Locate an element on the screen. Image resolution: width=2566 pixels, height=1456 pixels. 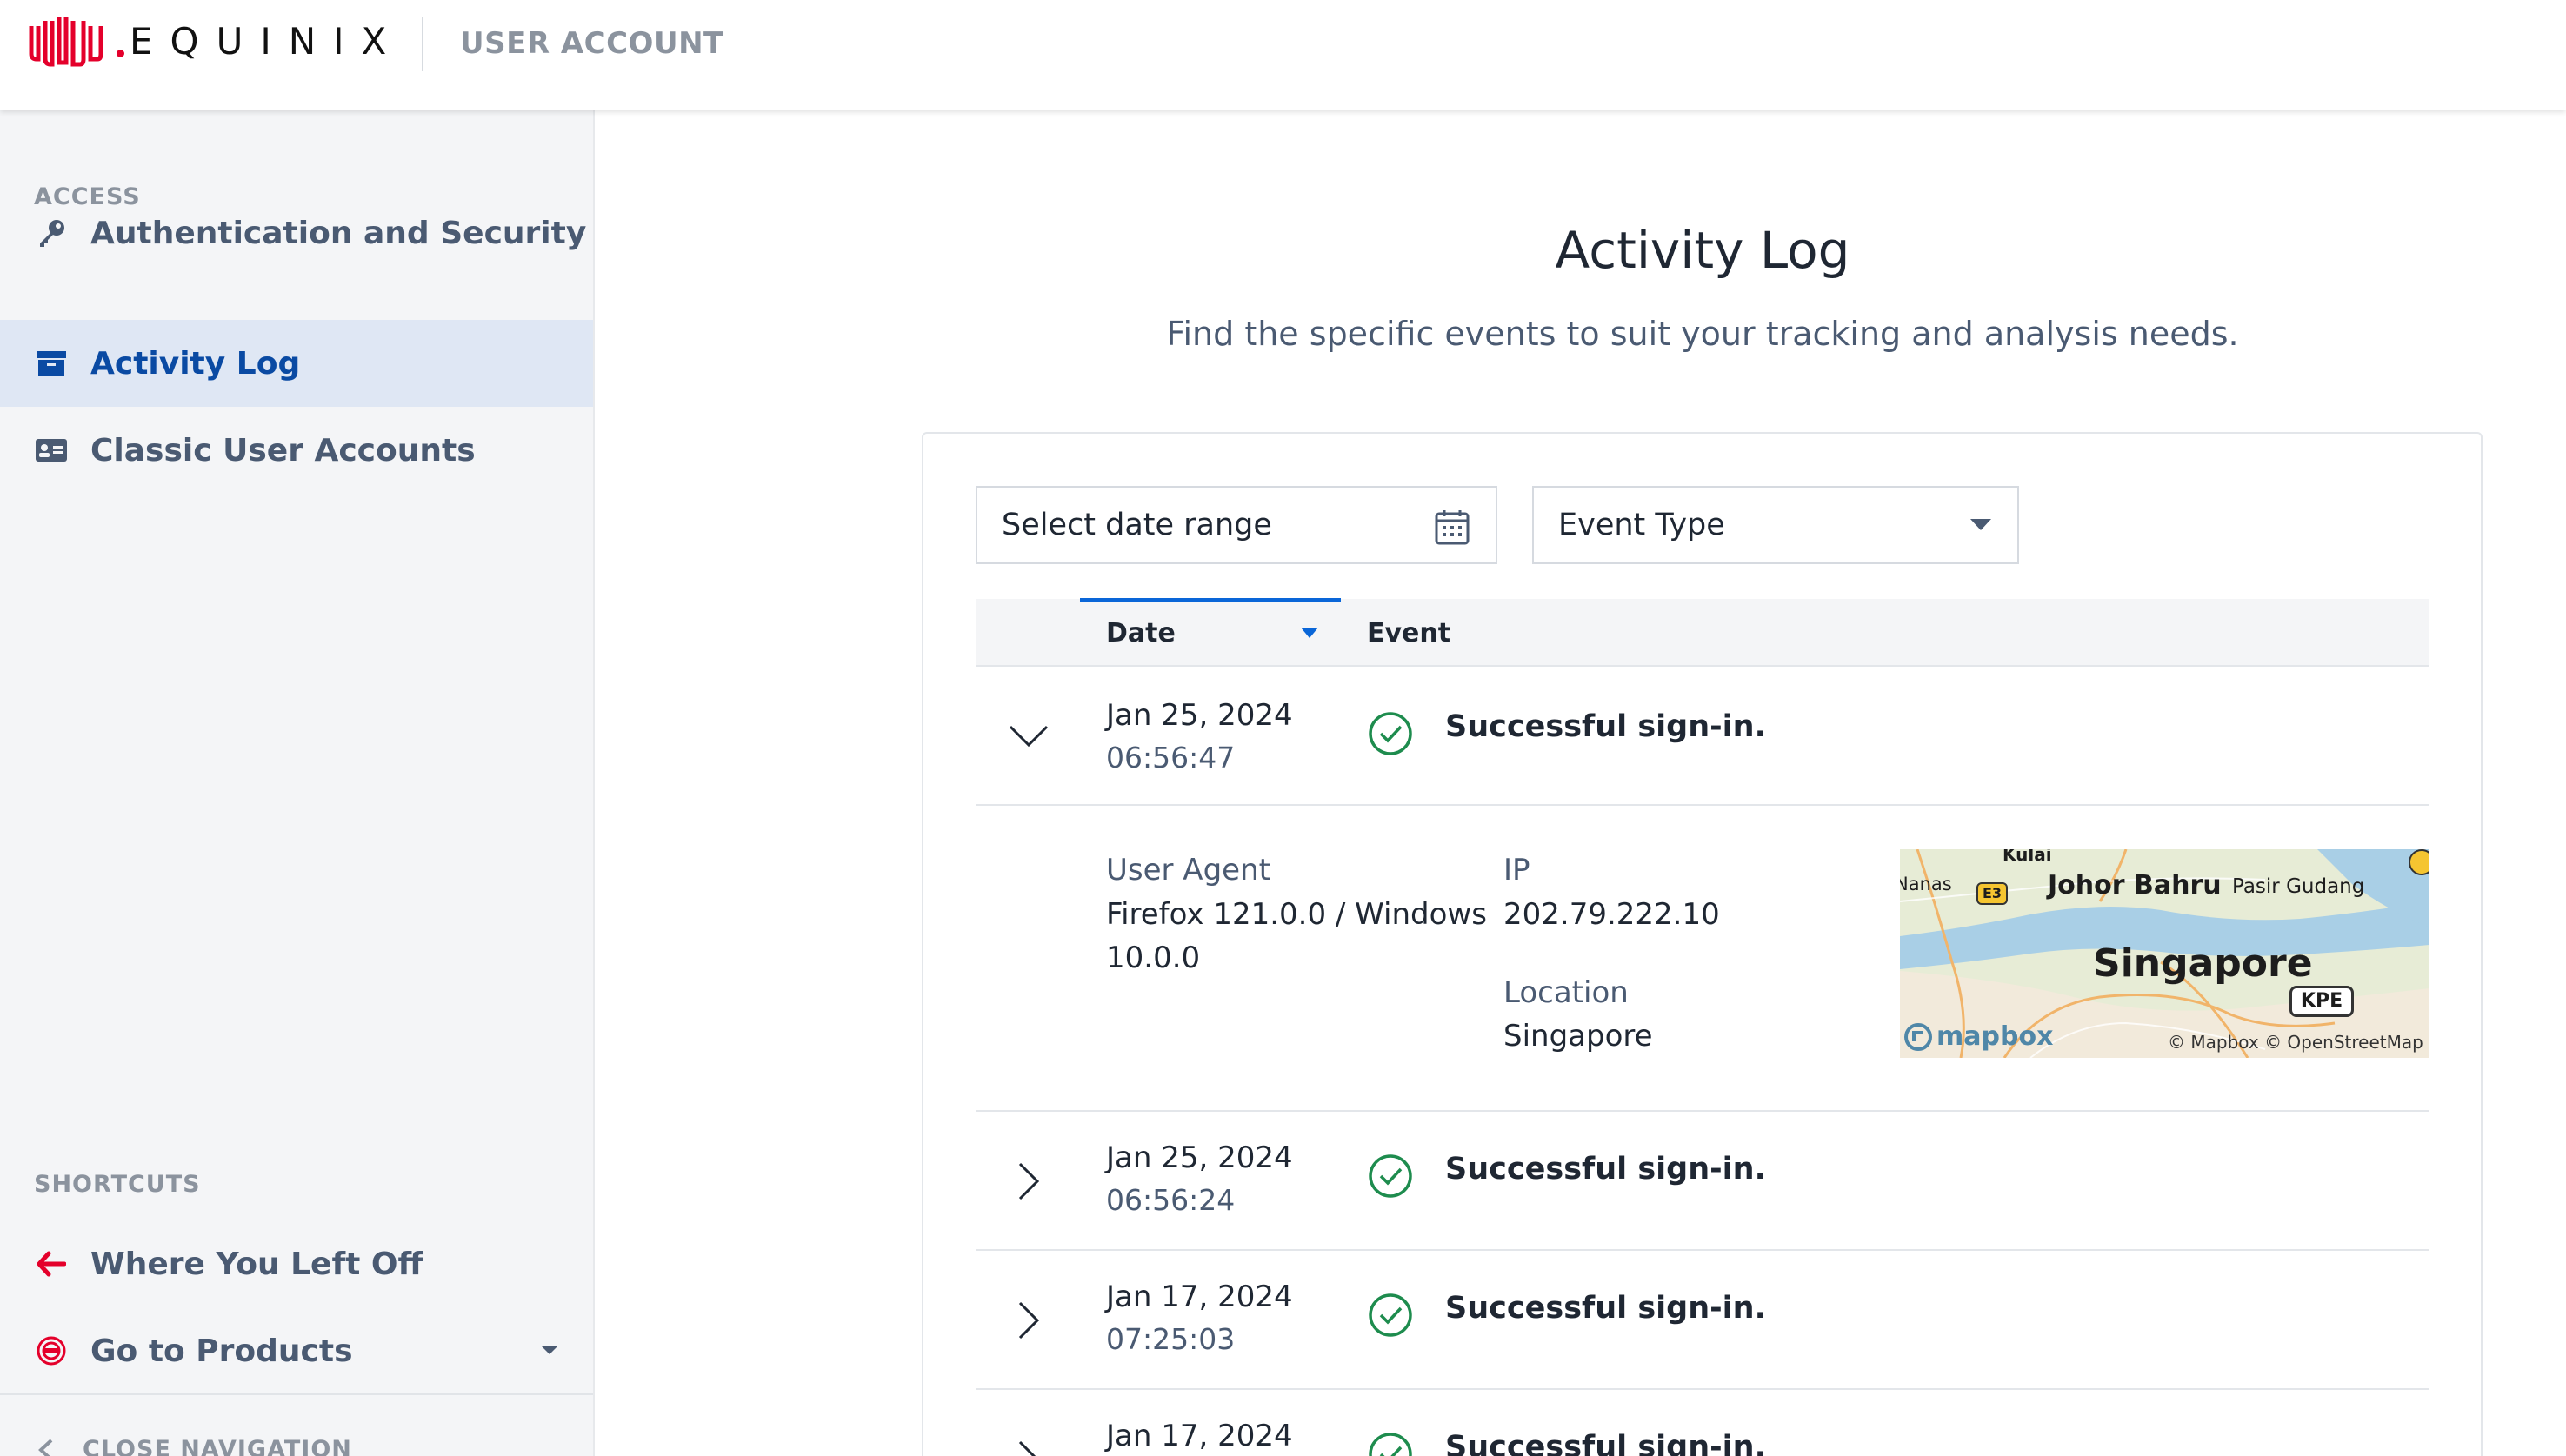
map-place-johor-bahru: Johor Bahru is located at coordinates (2135, 885).